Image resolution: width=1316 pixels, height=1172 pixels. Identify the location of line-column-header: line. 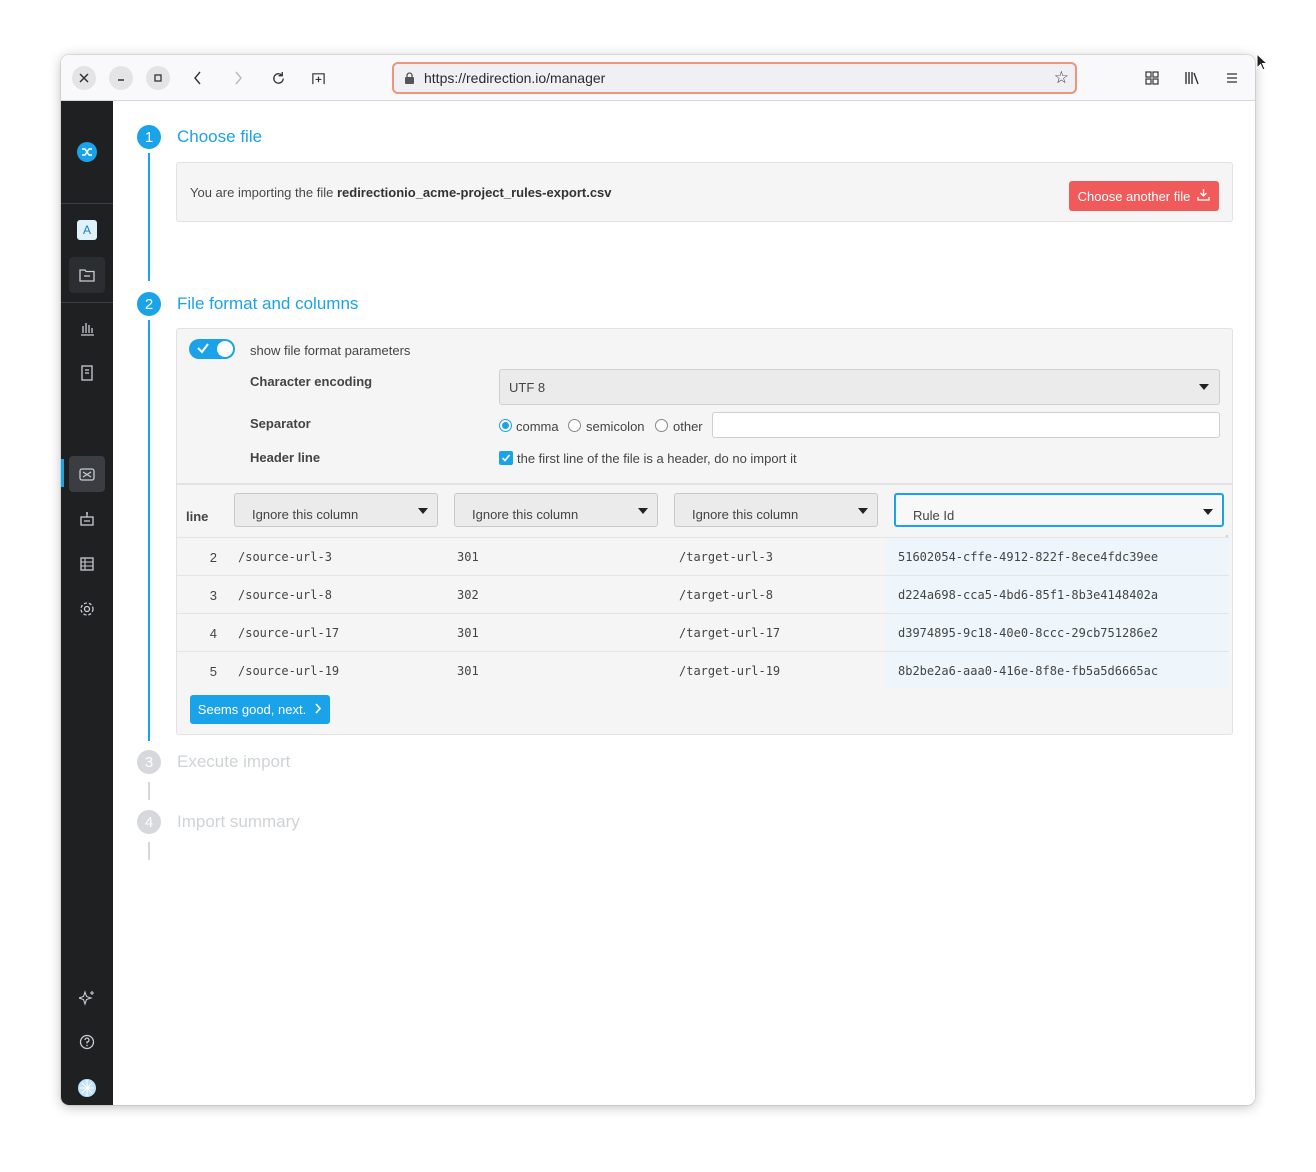
(197, 516).